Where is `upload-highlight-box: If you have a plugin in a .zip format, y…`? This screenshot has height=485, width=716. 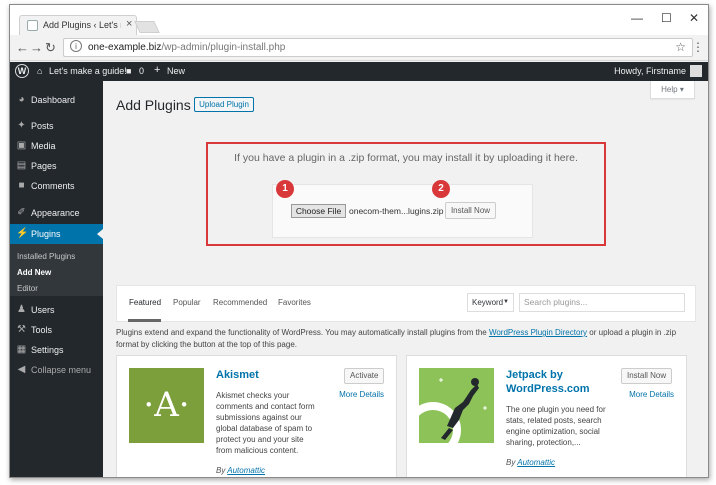 upload-highlight-box: If you have a plugin in a .zip format, y… is located at coordinates (406, 194).